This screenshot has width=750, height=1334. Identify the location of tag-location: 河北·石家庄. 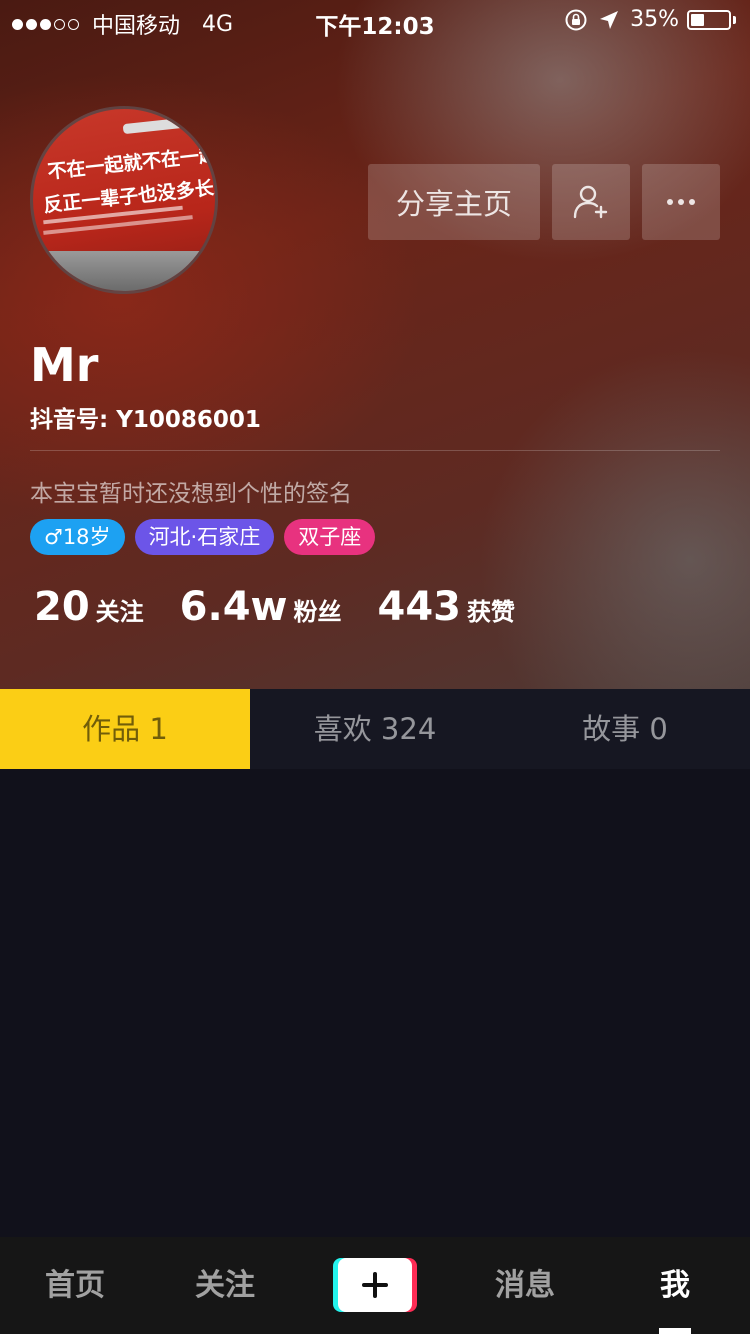
(204, 537).